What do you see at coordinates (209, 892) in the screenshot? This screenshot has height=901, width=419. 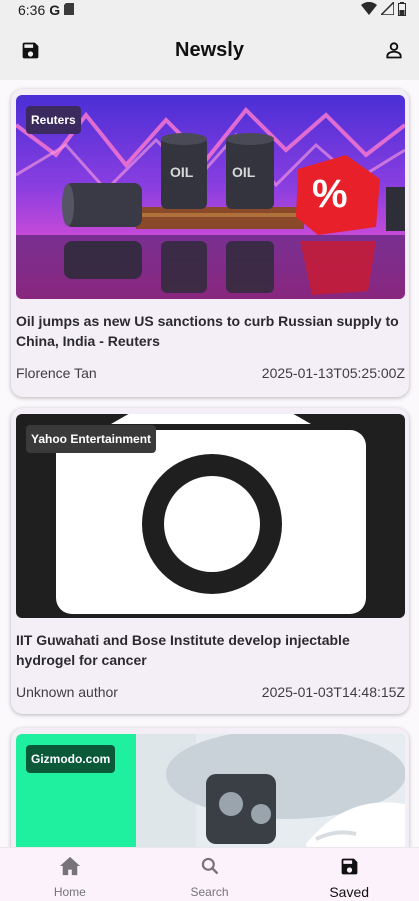 I see `nav-label-search: Search` at bounding box center [209, 892].